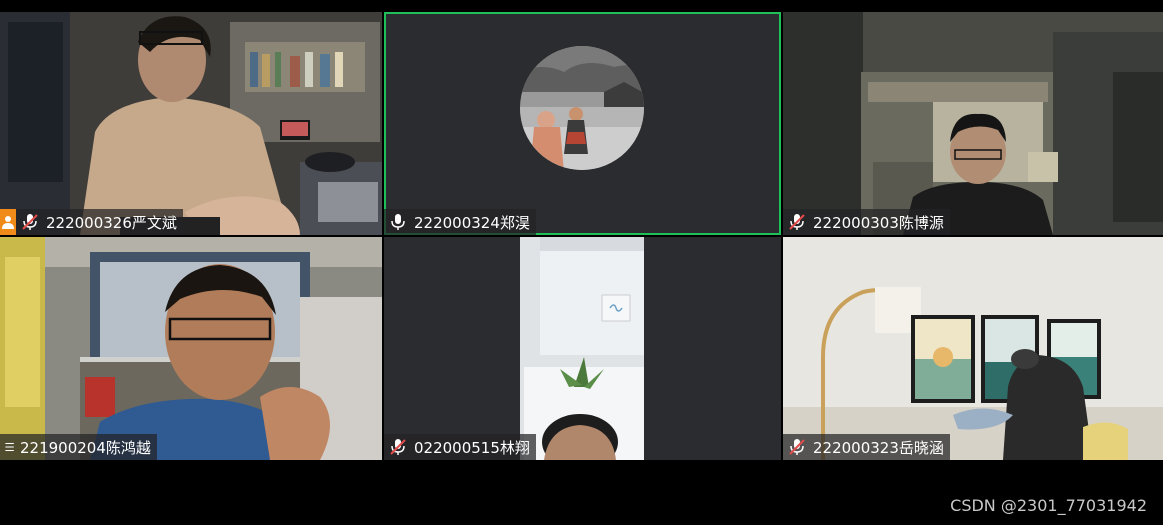  What do you see at coordinates (11, 447) in the screenshot?
I see `menu-icon` at bounding box center [11, 447].